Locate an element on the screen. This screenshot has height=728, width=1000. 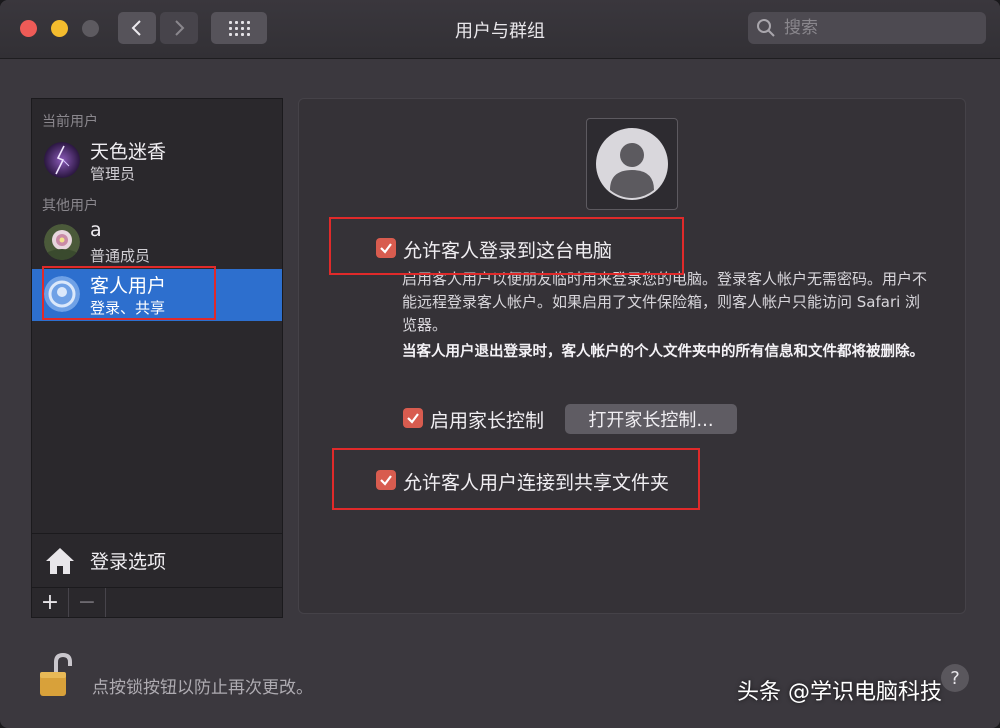
highlight-allow-login is located at coordinates (506, 246).